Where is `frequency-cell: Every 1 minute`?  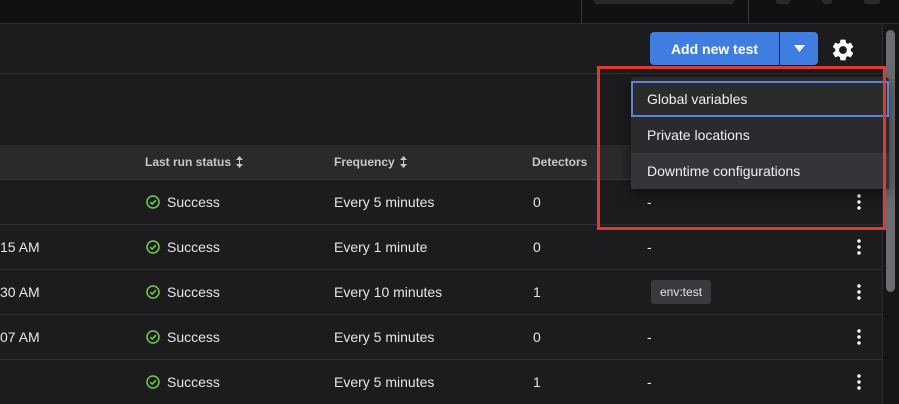 frequency-cell: Every 1 minute is located at coordinates (381, 247).